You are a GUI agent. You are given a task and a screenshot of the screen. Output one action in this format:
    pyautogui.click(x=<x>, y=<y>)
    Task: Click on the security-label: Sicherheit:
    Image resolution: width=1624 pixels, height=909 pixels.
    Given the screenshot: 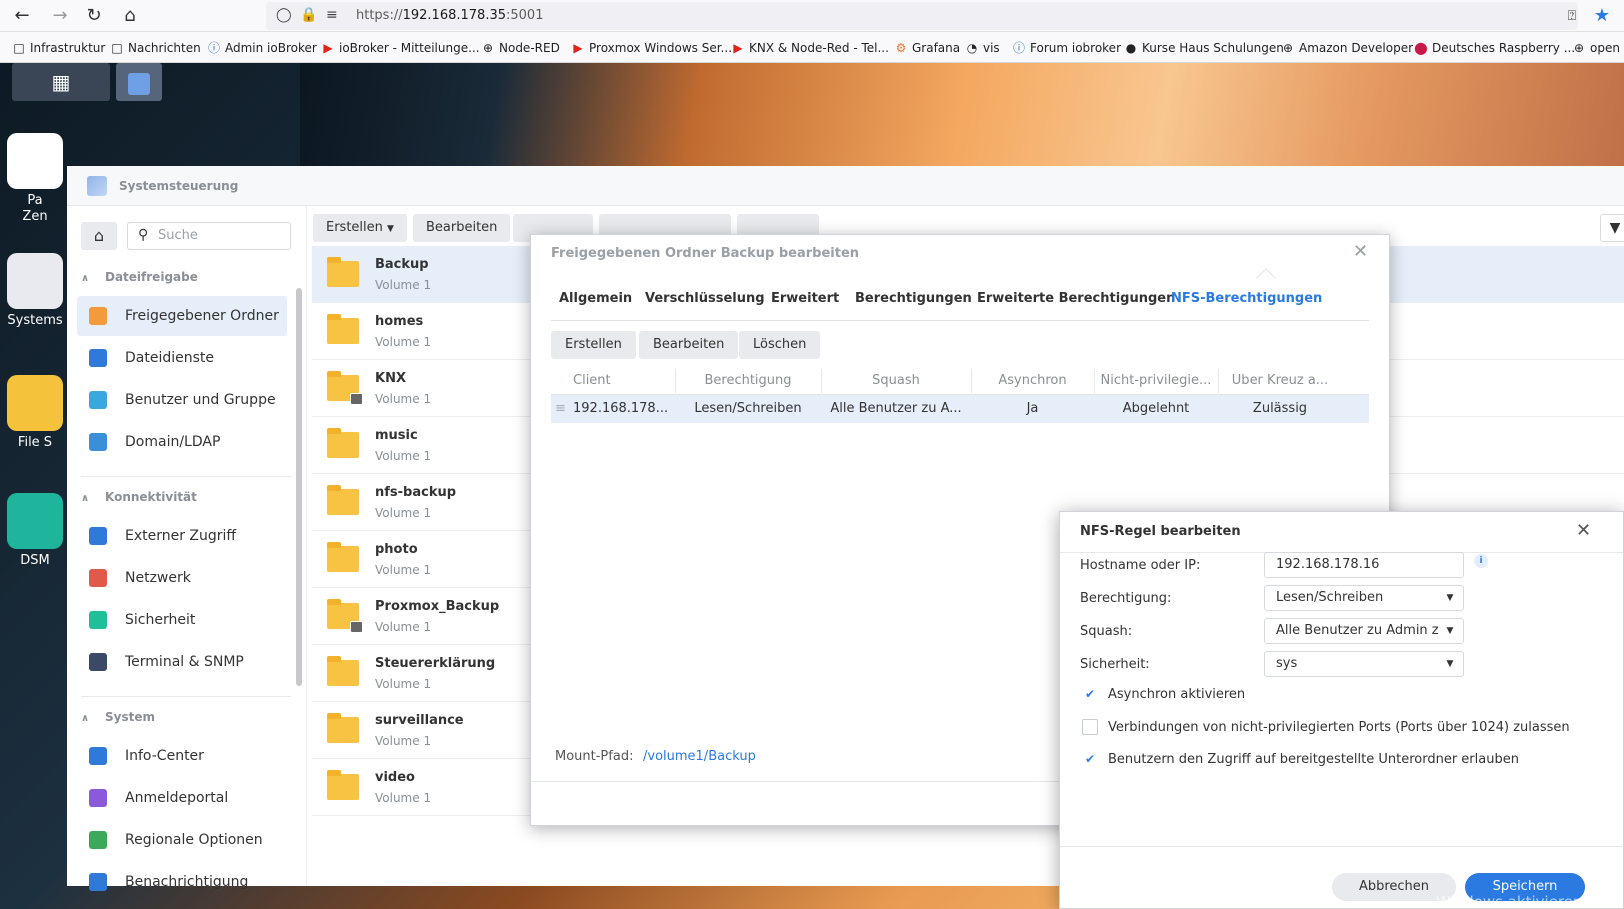 What is the action you would take?
    pyautogui.click(x=1115, y=664)
    